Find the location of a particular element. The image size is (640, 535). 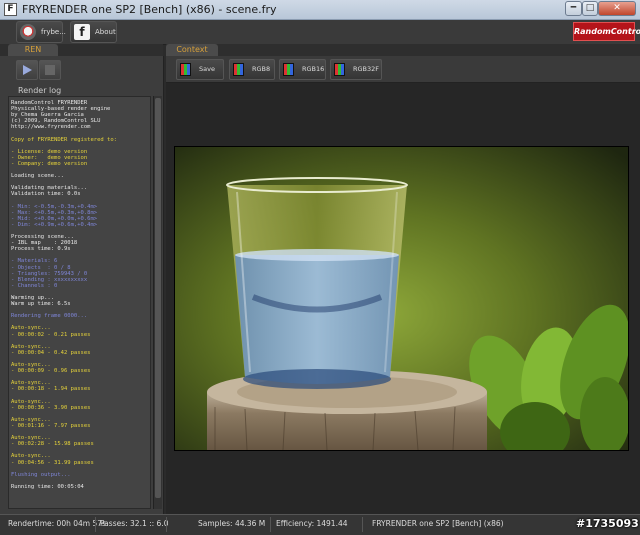

rgb8-button: RGB8 is located at coordinates (252, 69).